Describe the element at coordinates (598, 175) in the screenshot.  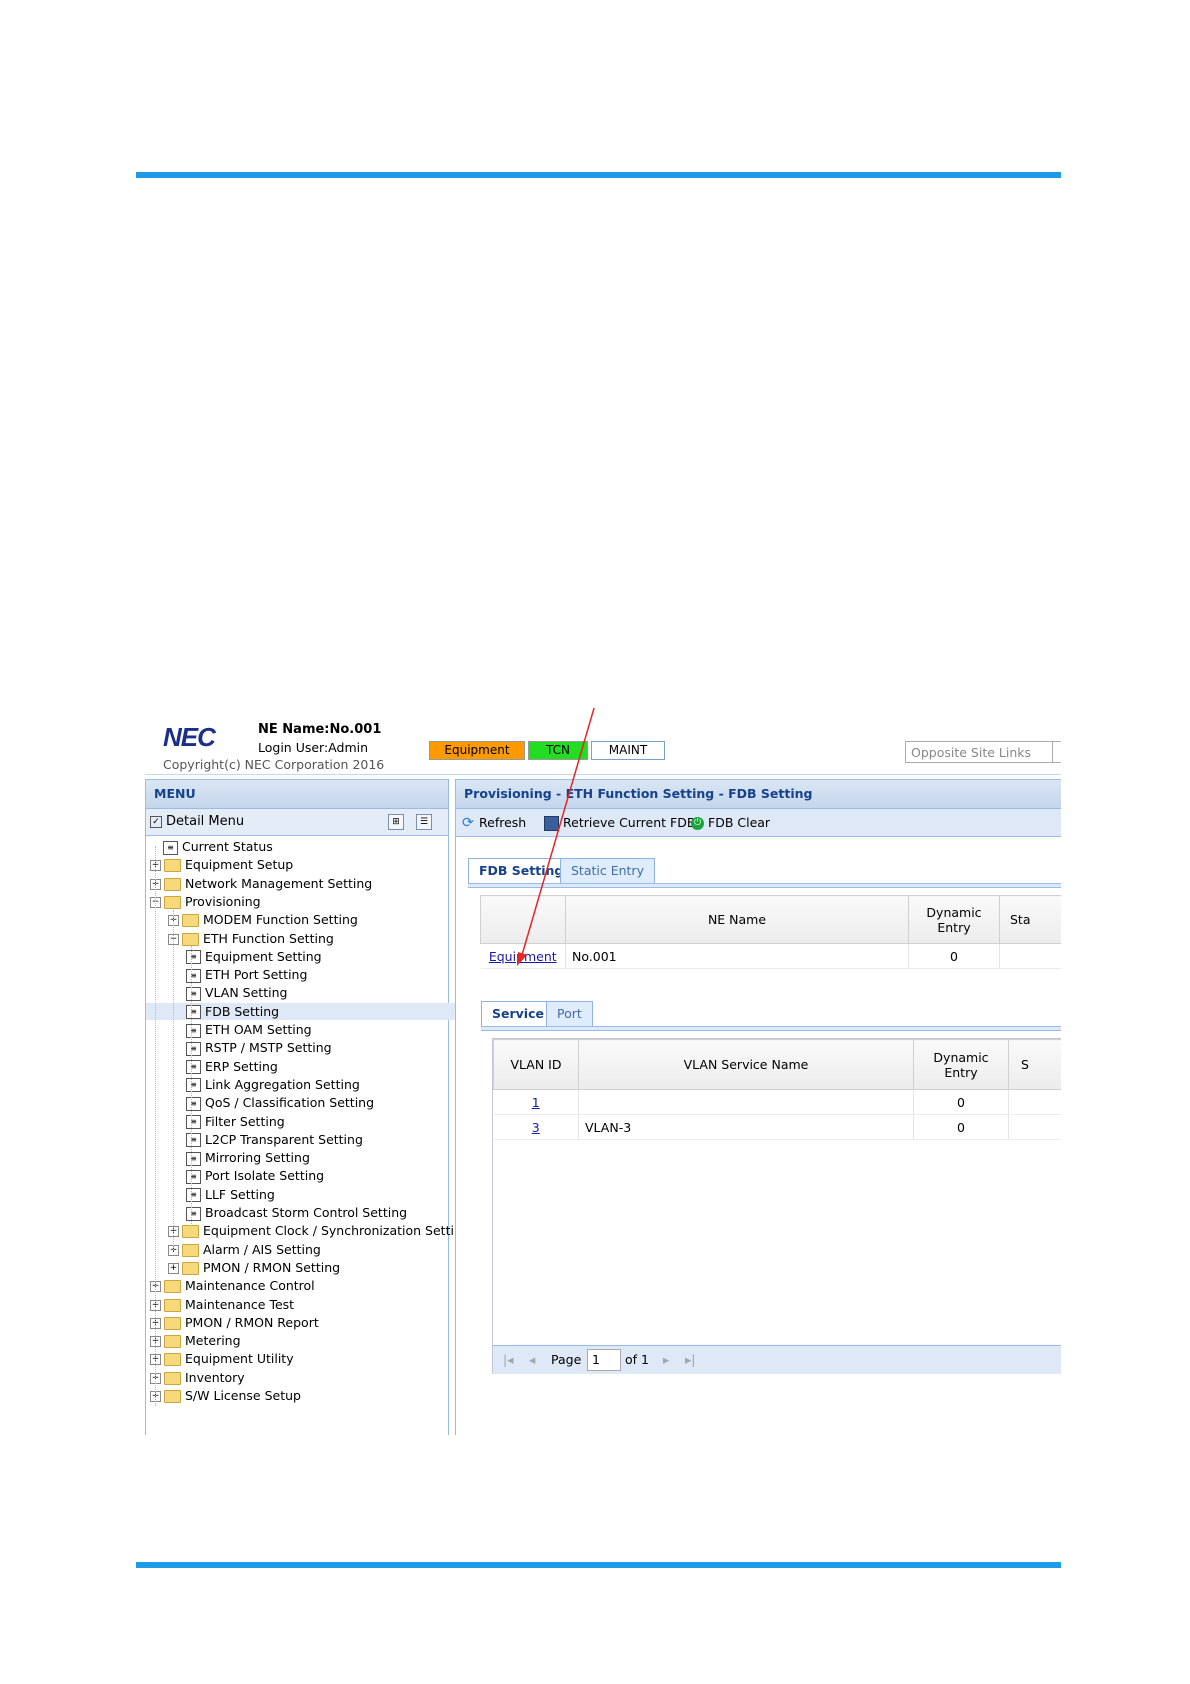
I see `top-rule` at that location.